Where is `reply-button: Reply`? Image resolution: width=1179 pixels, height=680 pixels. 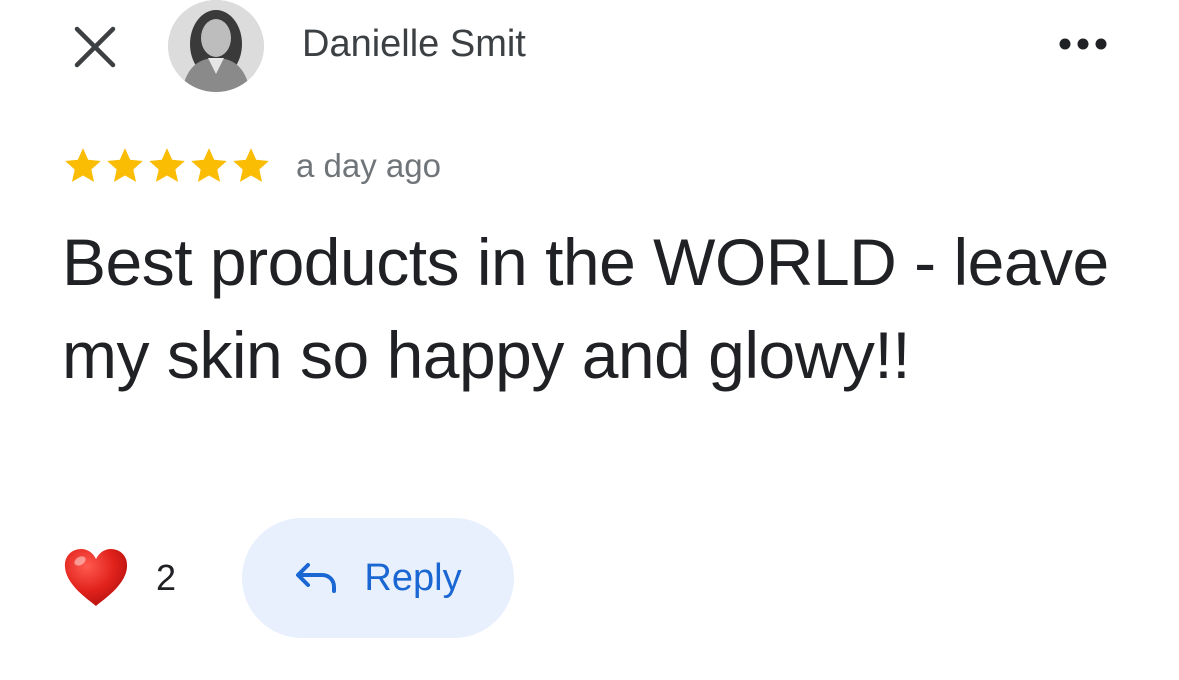
reply-button: Reply is located at coordinates (378, 578).